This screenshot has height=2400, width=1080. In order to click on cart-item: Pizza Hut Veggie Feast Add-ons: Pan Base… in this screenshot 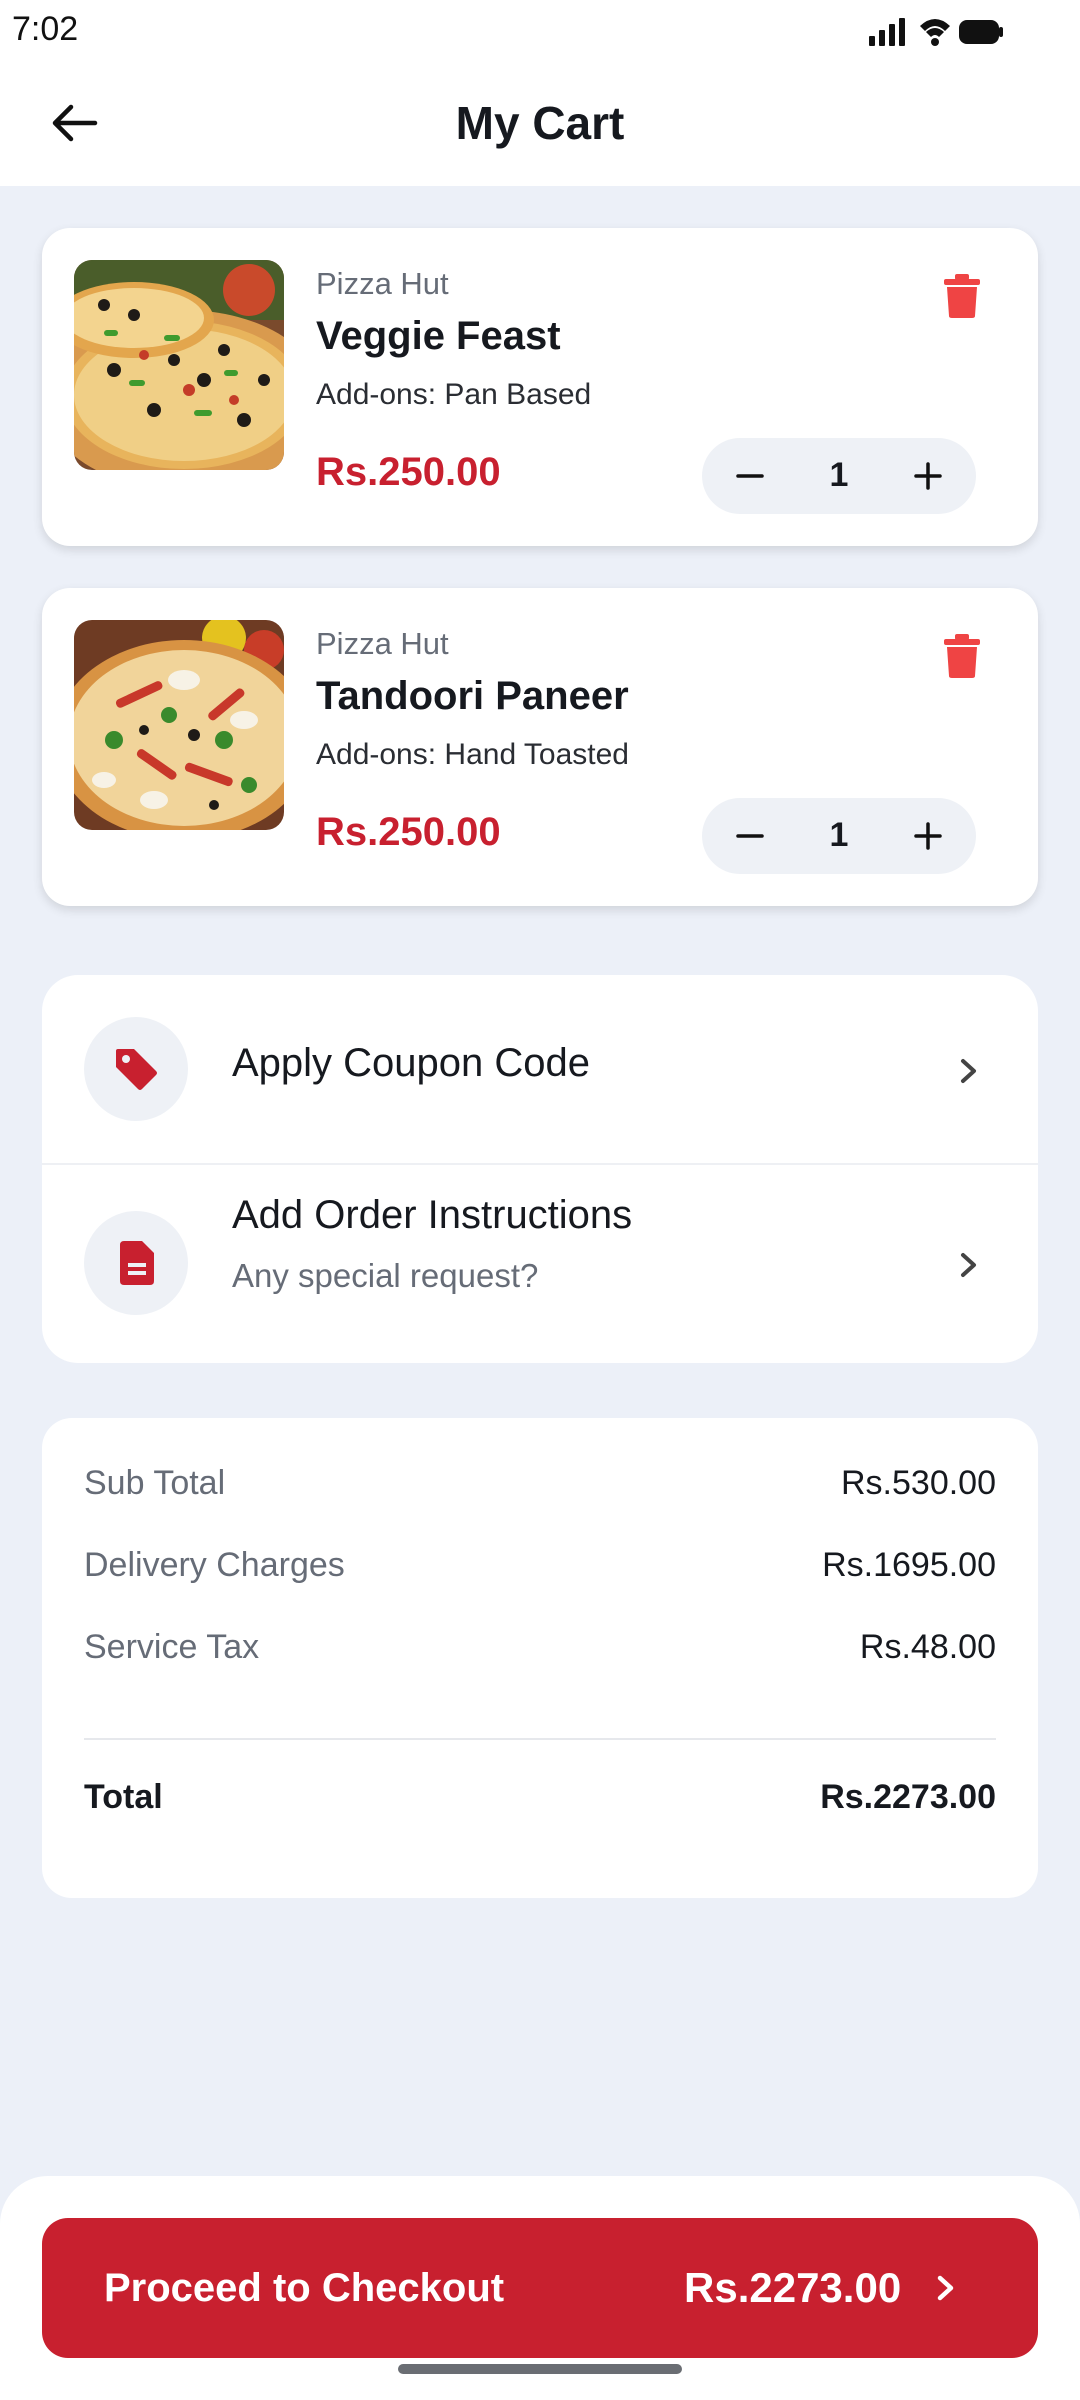, I will do `click(540, 387)`.